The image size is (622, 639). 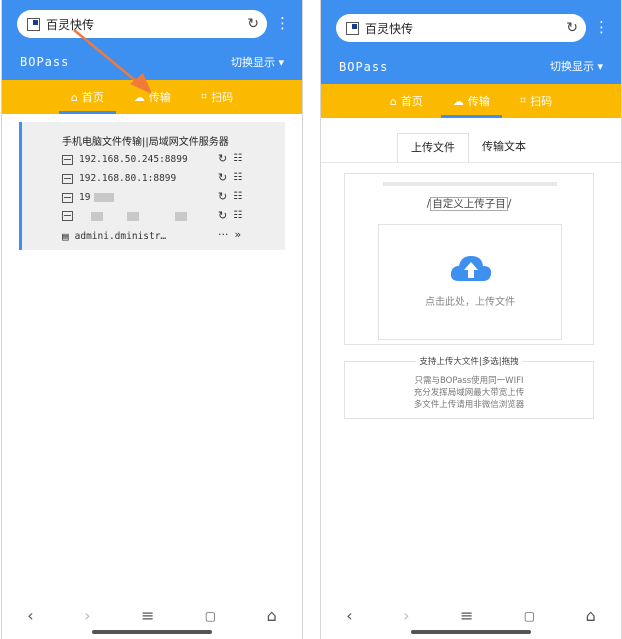 I want to click on address-row: 19, so click(x=88, y=197).